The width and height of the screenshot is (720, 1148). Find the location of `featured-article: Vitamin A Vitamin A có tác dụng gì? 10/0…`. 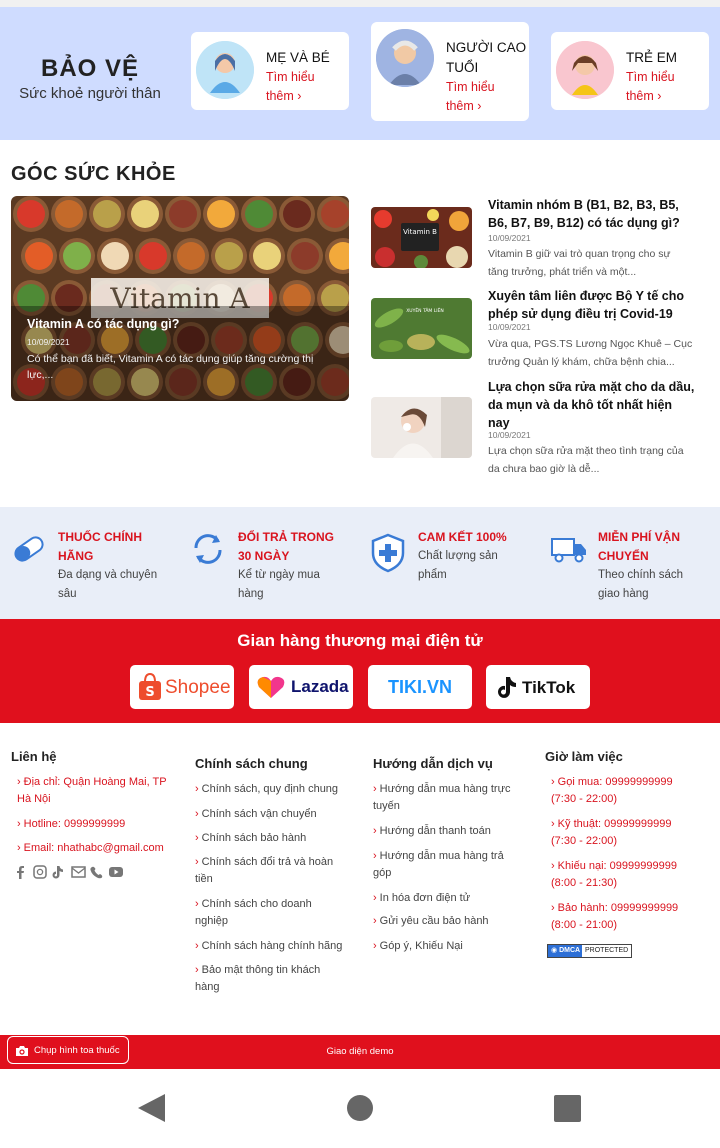

featured-article: Vitamin A Vitamin A có tác dụng gì? 10/0… is located at coordinates (180, 298).